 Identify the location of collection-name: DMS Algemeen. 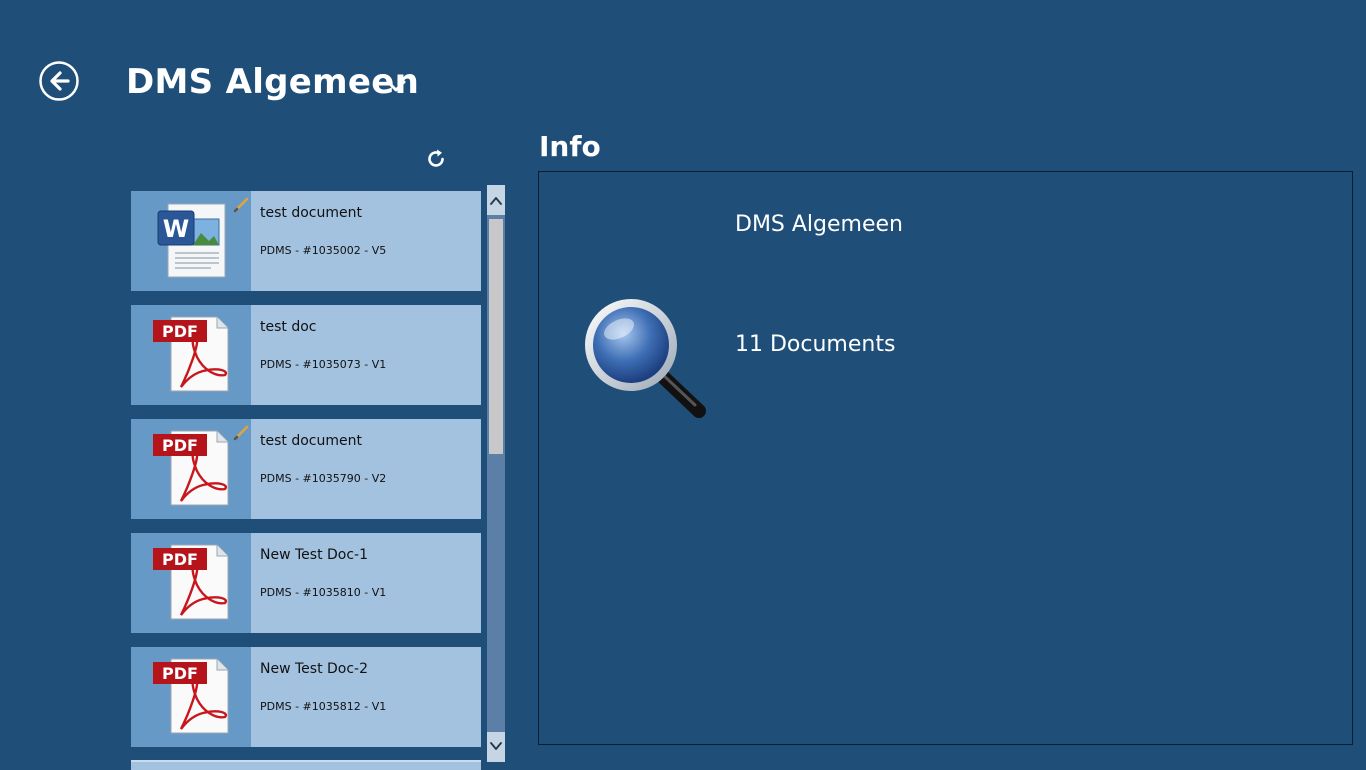
(819, 224).